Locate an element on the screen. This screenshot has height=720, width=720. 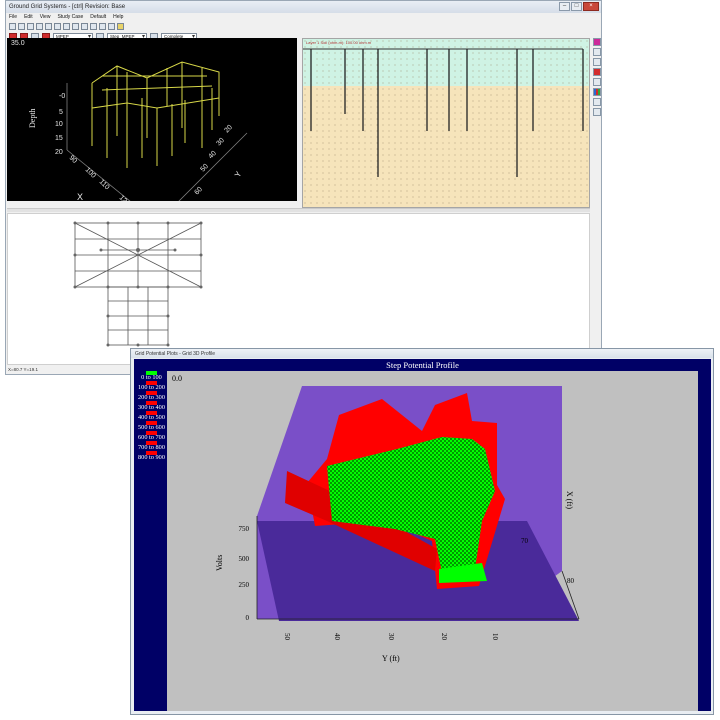
menu-view: View is located at coordinates (45, 17).